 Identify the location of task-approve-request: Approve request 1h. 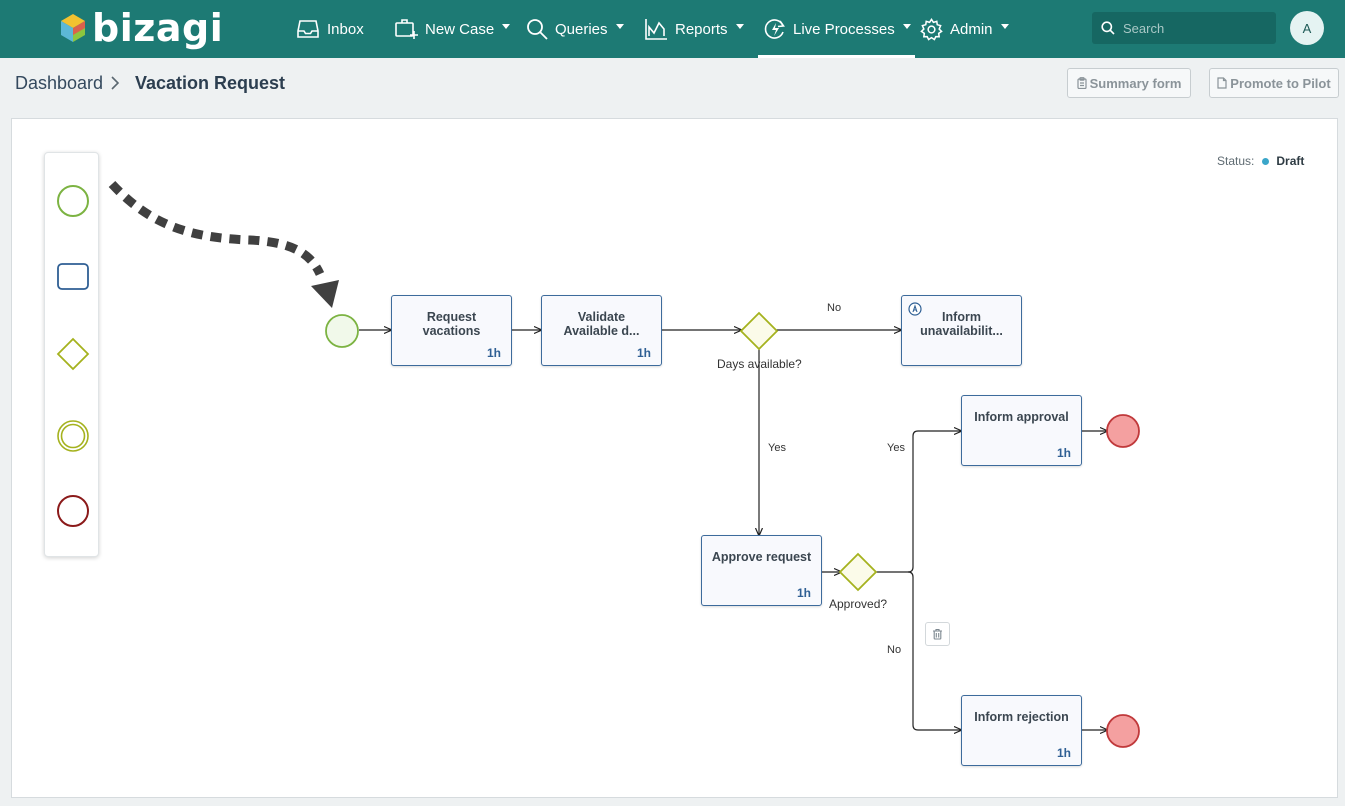
(761, 570).